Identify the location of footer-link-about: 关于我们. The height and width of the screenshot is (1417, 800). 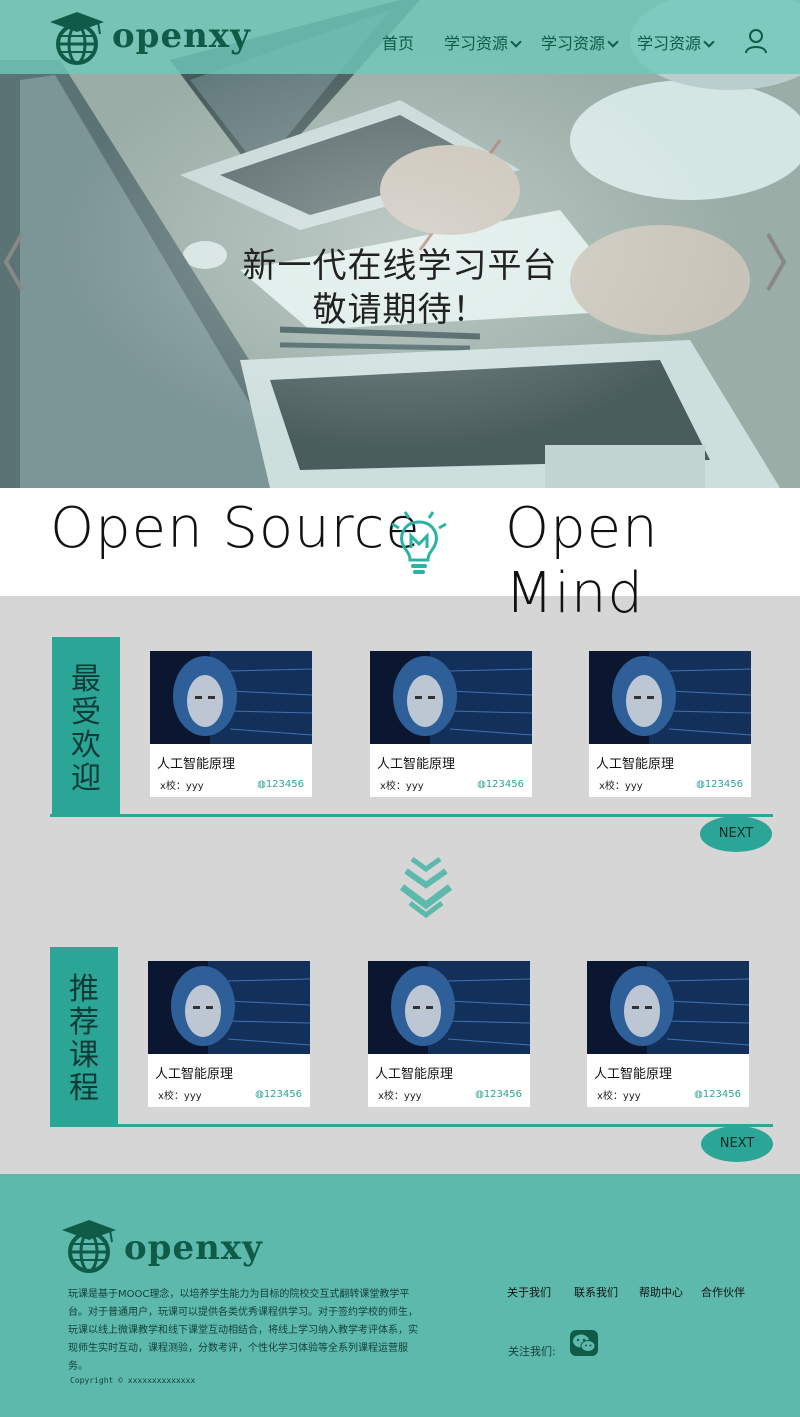
(529, 1292).